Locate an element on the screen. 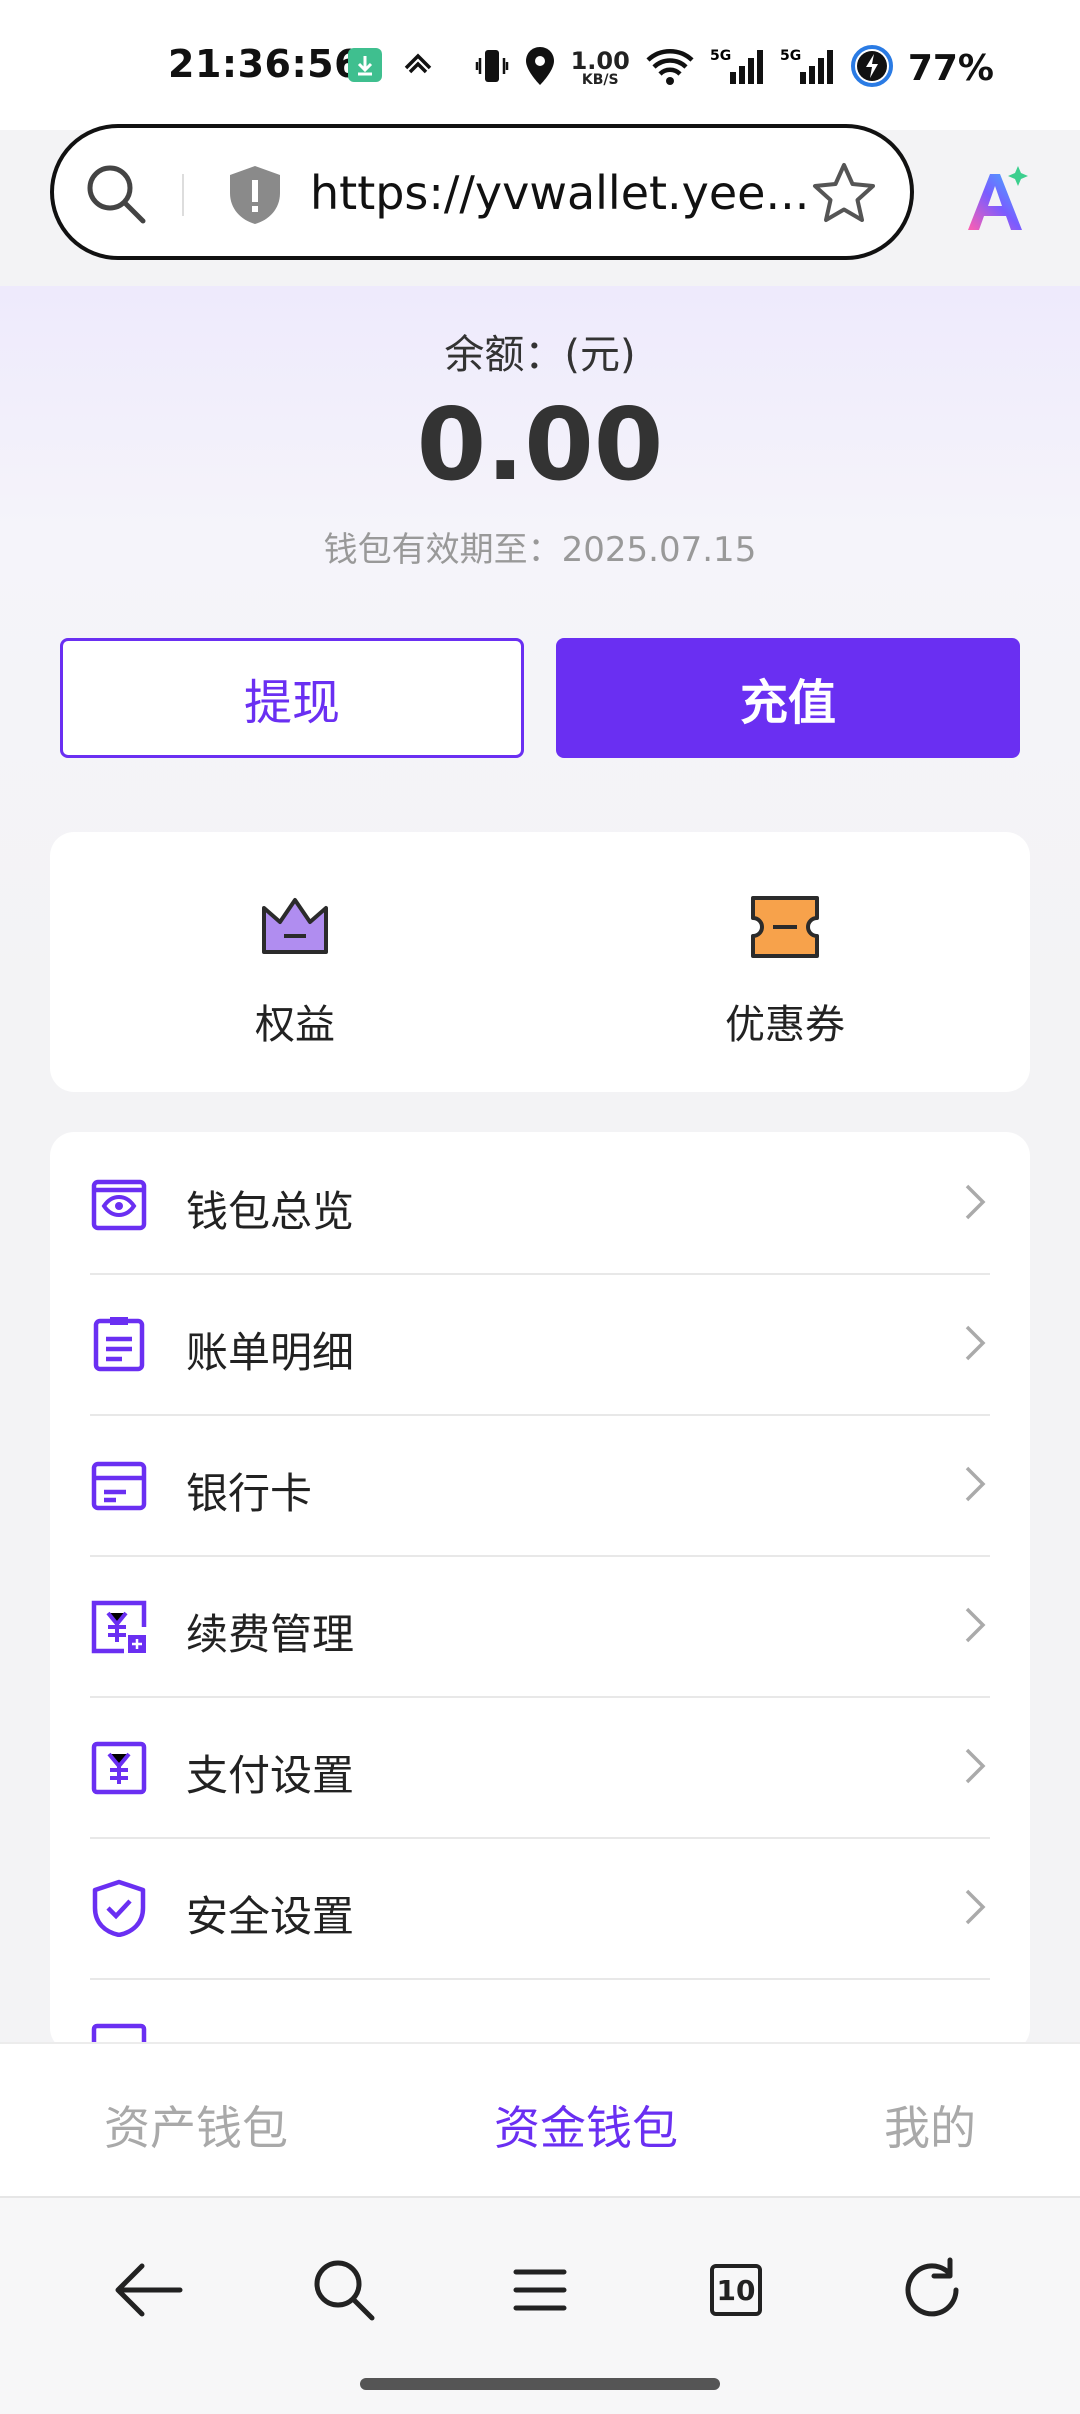 Image resolution: width=1080 pixels, height=2414 pixels. recharge-button: 充值 is located at coordinates (788, 698).